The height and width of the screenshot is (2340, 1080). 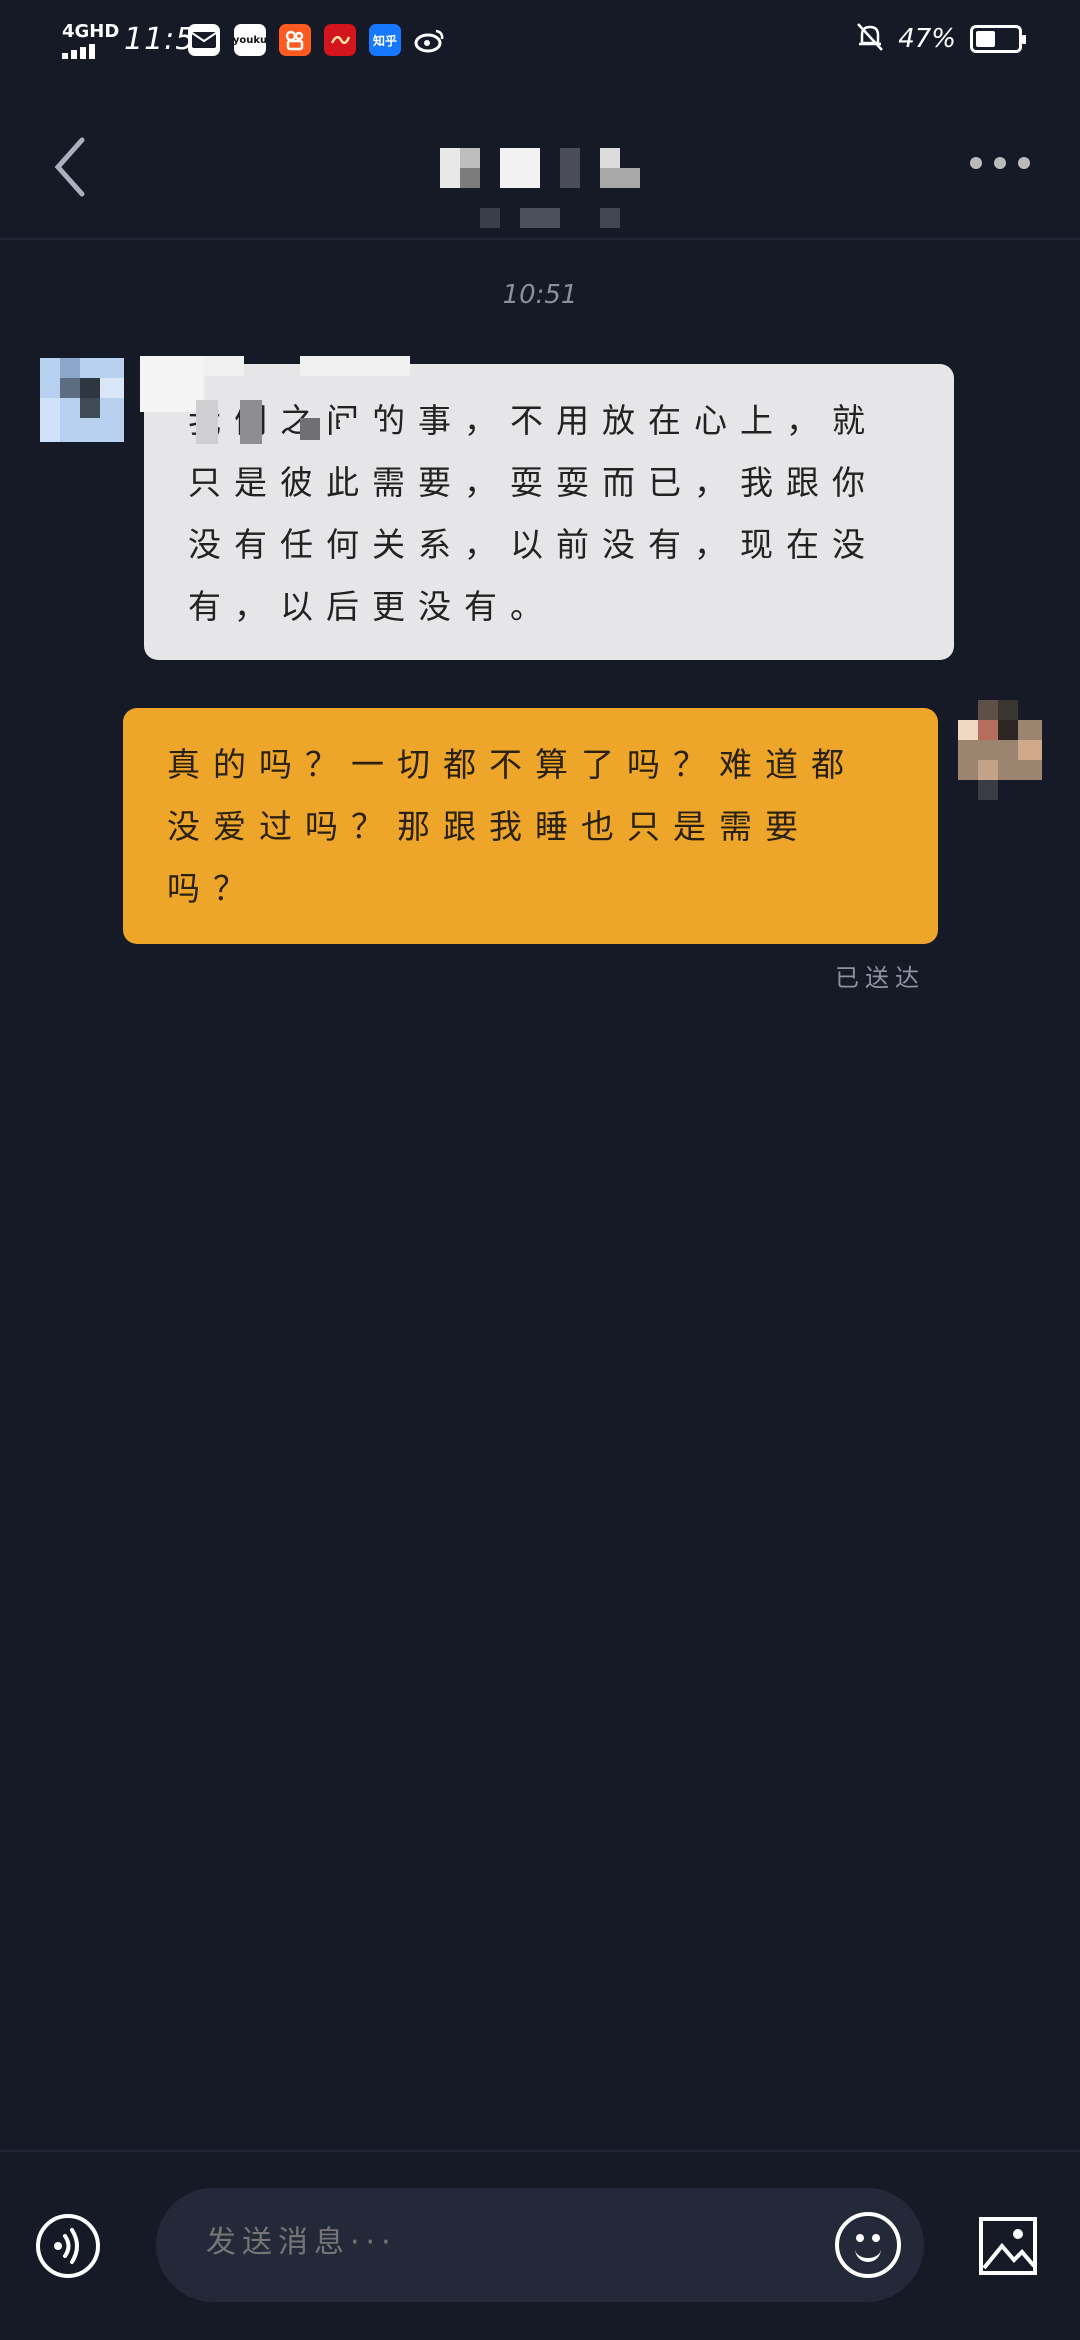 I want to click on back-button, so click(x=70, y=167).